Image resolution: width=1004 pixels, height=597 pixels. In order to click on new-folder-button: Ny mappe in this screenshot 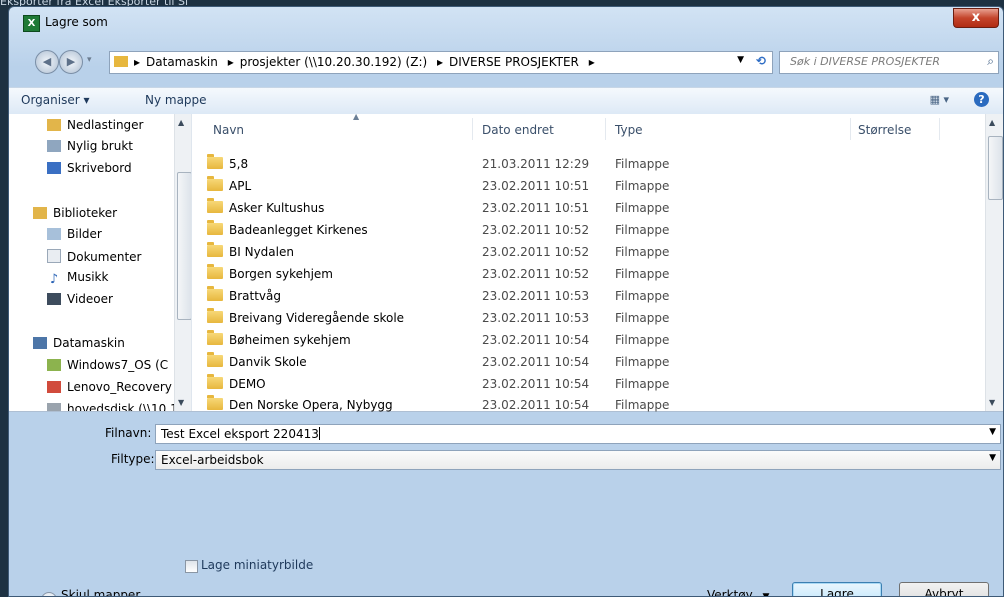, I will do `click(176, 100)`.